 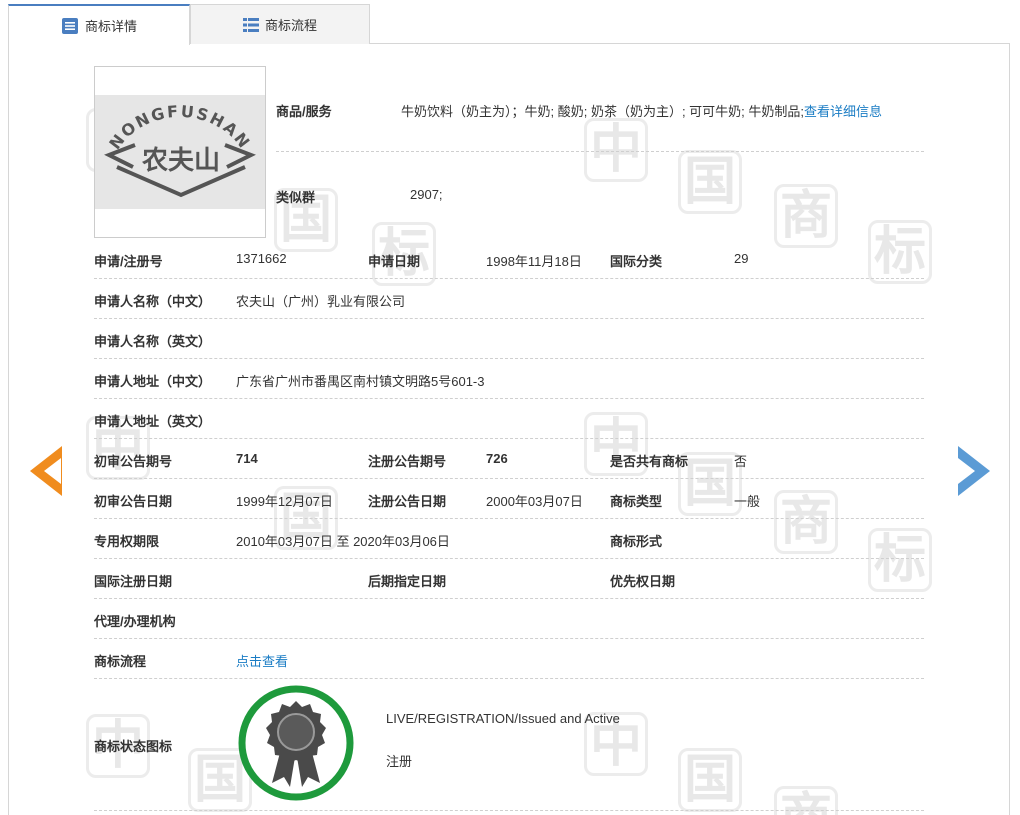 What do you see at coordinates (153, 301) in the screenshot?
I see `applicant-cn-label: 申请人名称（中文）` at bounding box center [153, 301].